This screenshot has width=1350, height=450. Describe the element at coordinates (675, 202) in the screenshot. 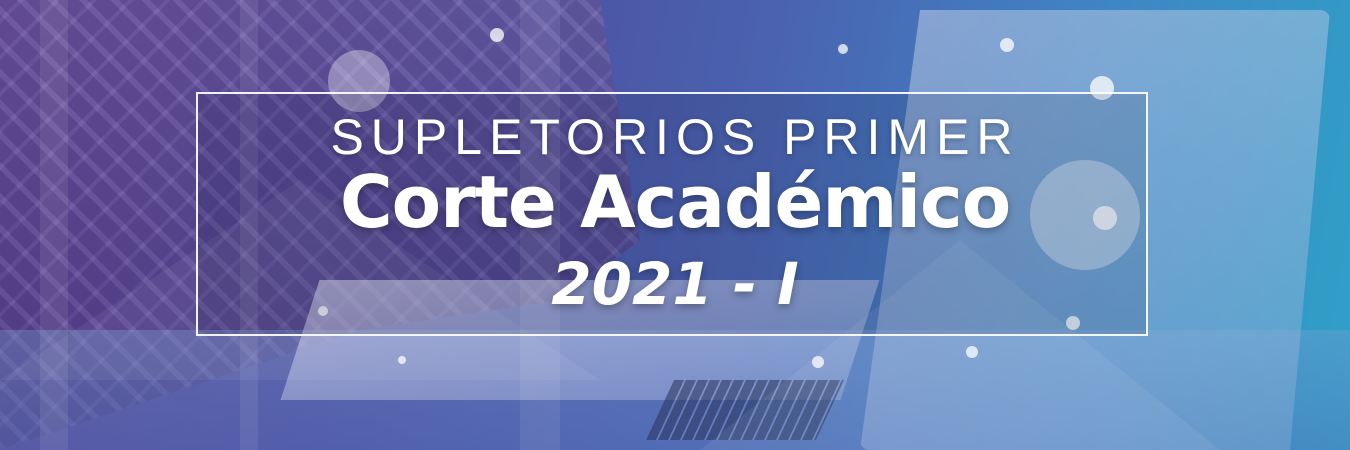

I see `title-main: Corte Académico` at that location.